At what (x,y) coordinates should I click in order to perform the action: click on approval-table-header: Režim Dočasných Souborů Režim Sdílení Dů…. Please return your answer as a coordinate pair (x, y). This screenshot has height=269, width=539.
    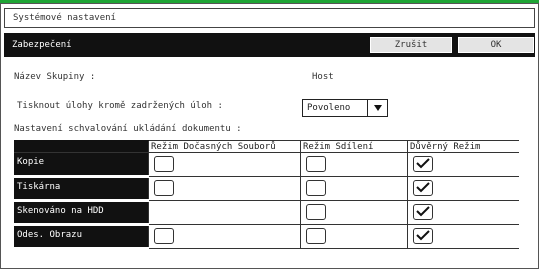
    Looking at the image, I should click on (266, 146).